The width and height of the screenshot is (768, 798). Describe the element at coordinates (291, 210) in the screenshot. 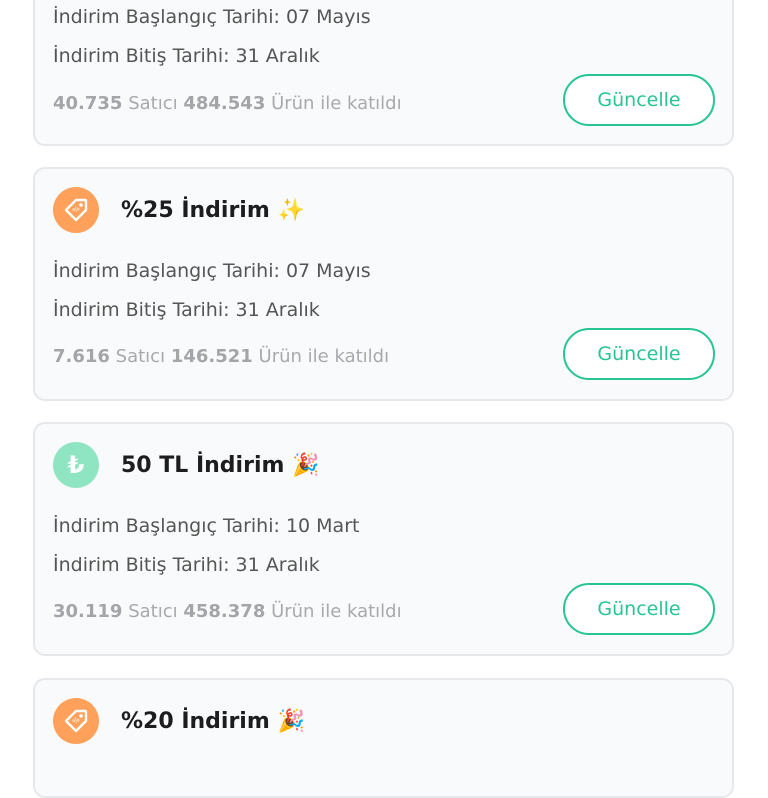

I see `sparkles-icon: ✨` at that location.